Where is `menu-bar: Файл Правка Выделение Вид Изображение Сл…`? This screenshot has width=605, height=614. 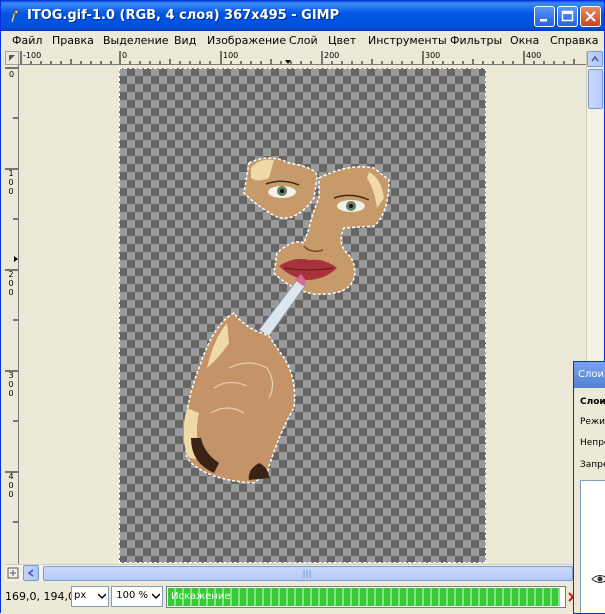 menu-bar: Файл Правка Выделение Вид Изображение Сл… is located at coordinates (302, 41).